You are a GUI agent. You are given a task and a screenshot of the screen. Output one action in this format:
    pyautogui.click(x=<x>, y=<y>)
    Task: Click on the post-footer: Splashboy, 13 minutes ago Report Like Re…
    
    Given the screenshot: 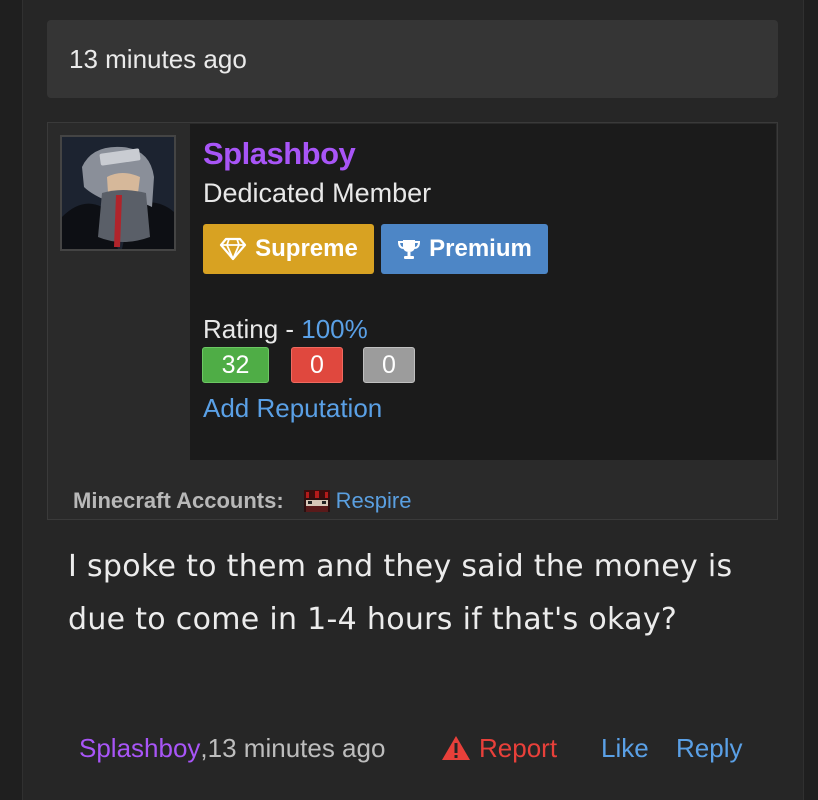 What is the action you would take?
    pyautogui.click(x=419, y=748)
    